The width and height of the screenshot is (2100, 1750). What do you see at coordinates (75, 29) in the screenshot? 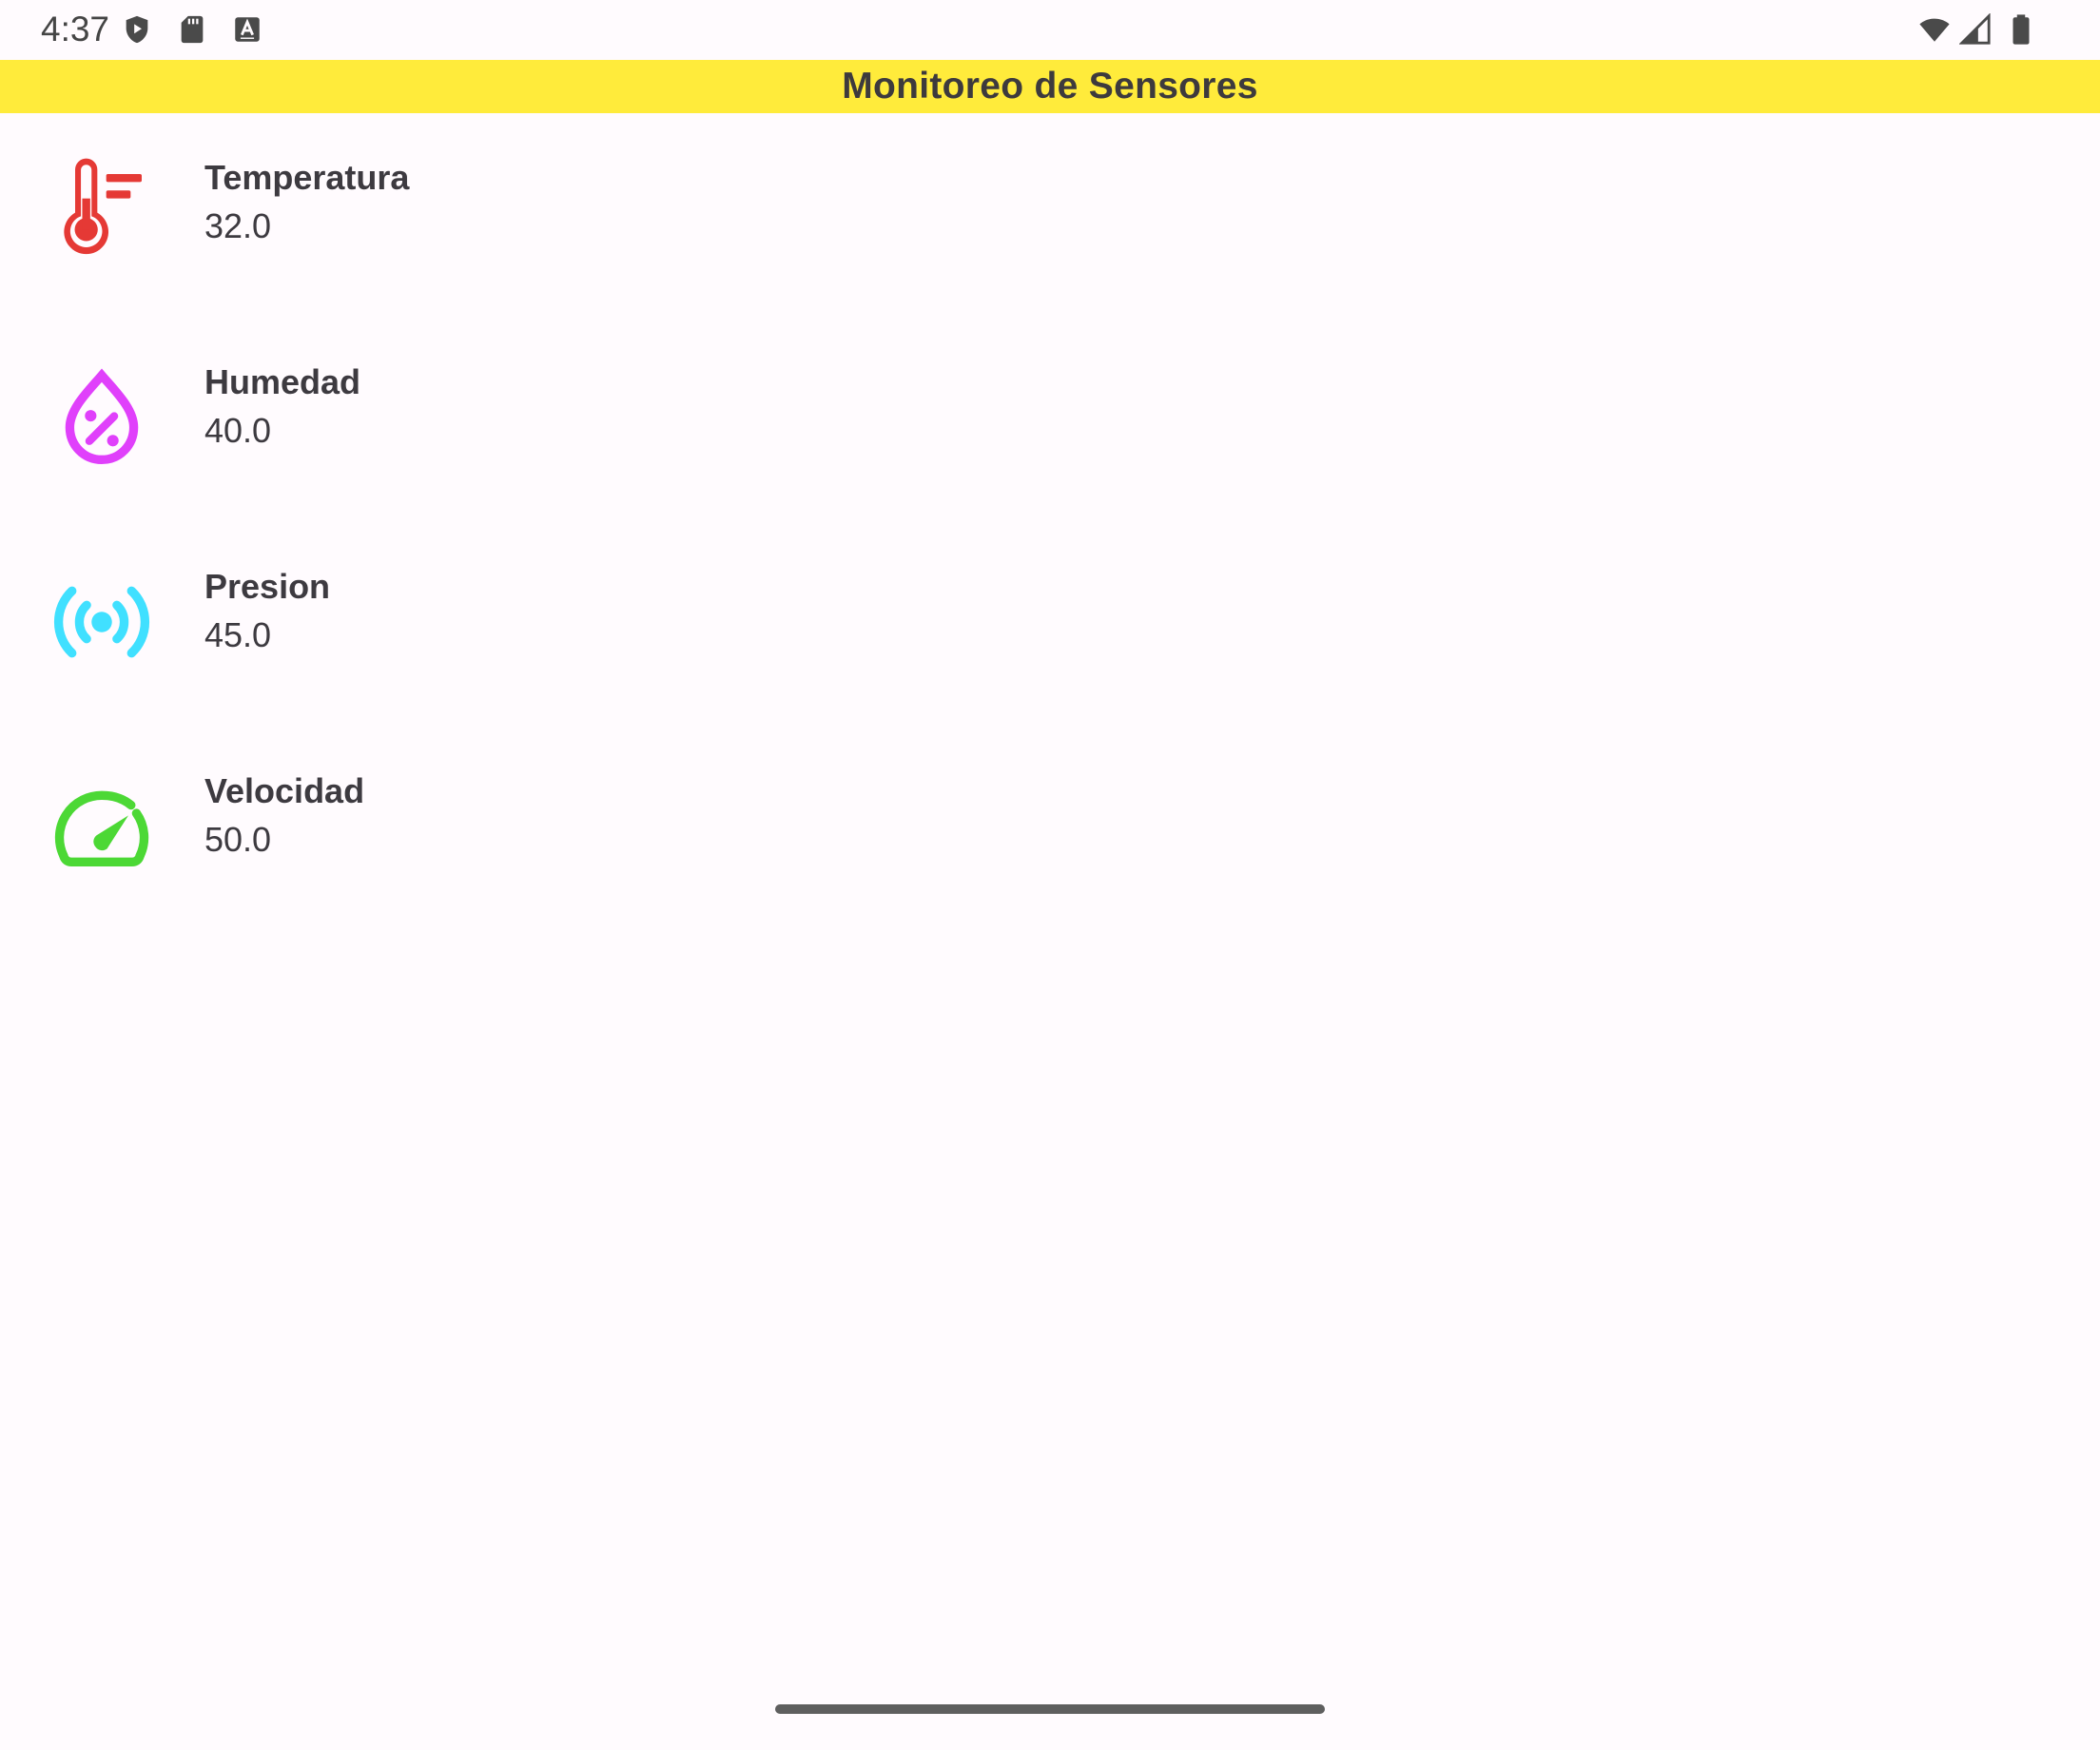
I see `status-time: 4:37` at bounding box center [75, 29].